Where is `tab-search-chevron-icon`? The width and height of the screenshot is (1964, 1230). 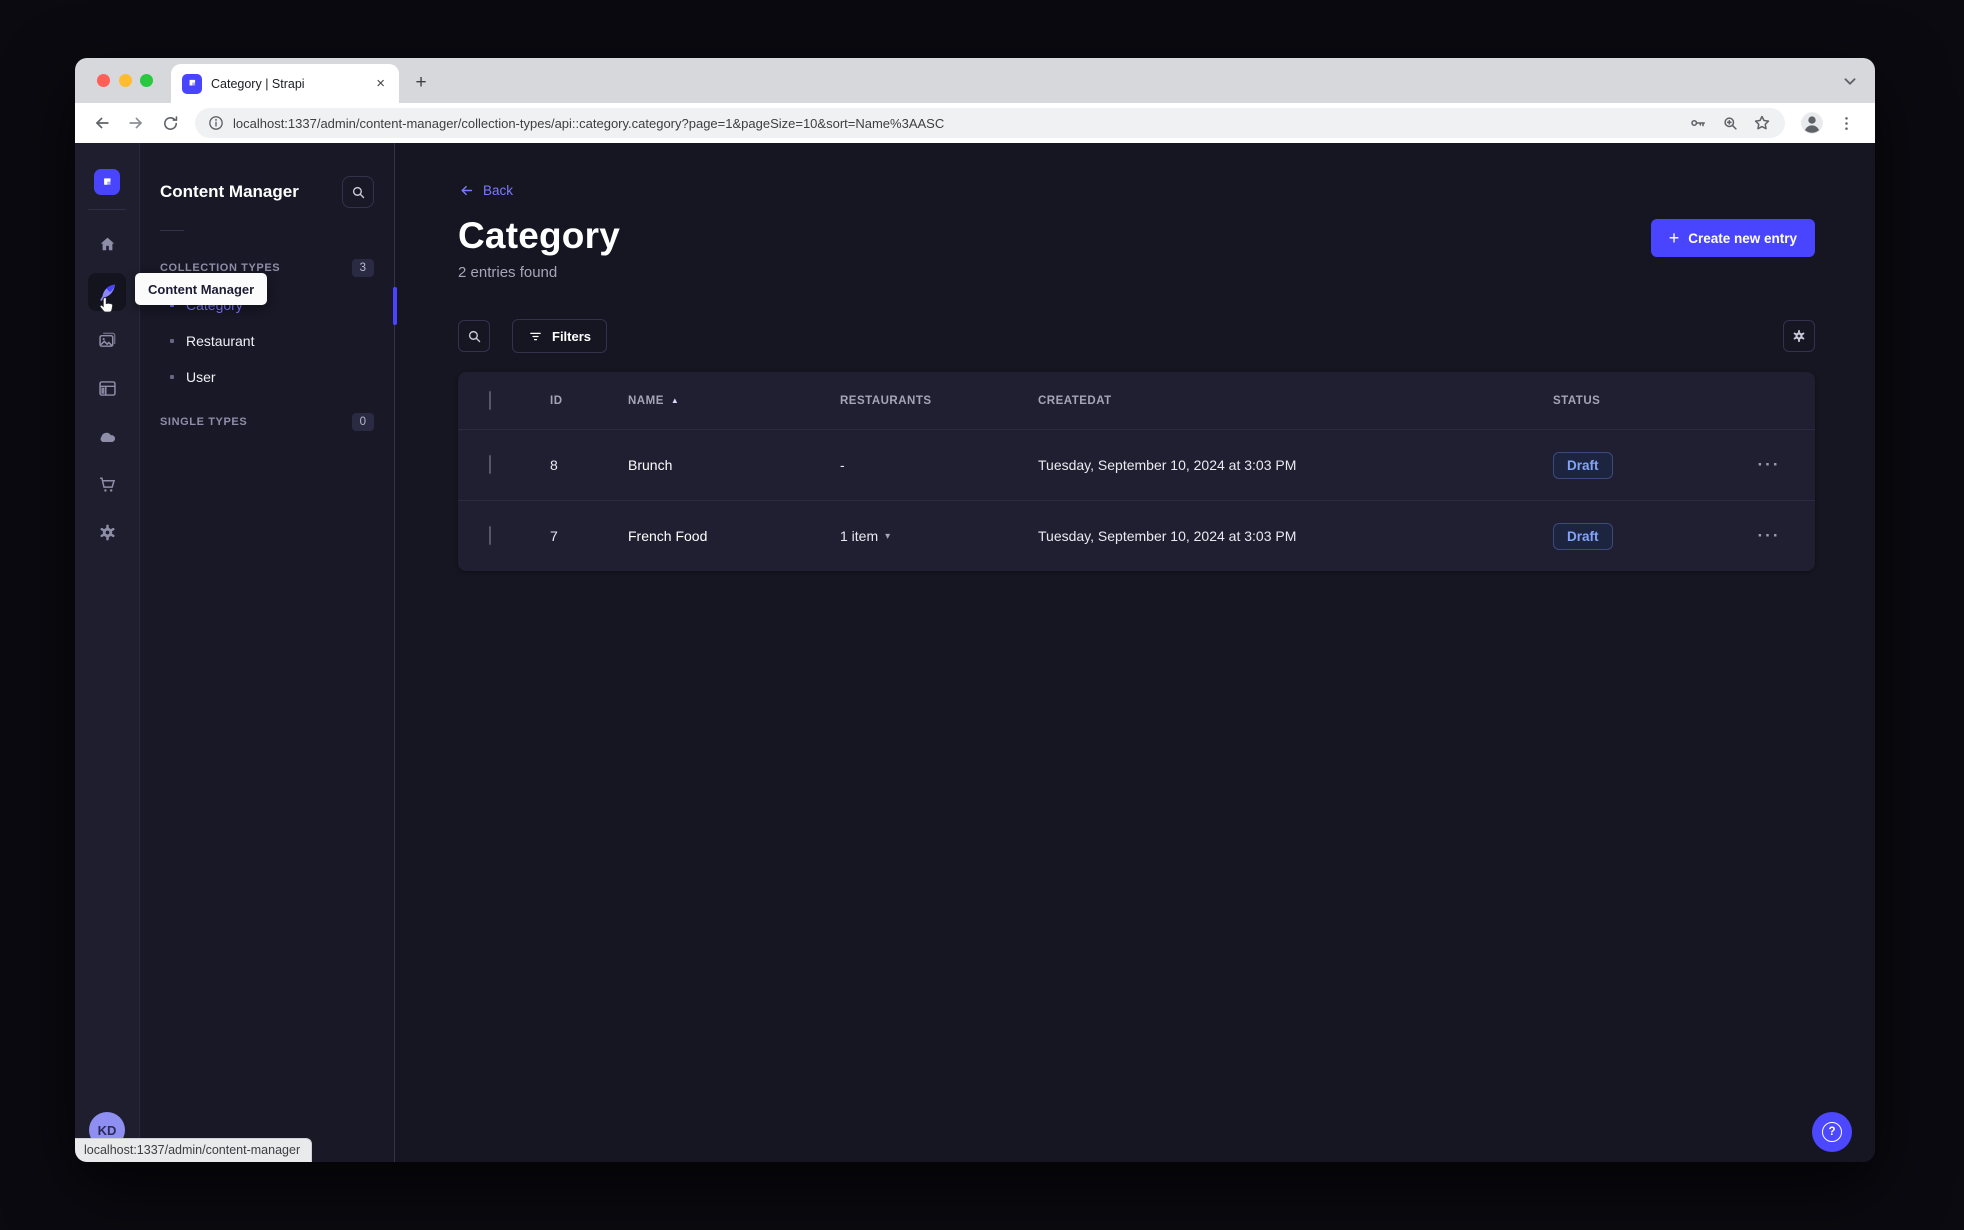
tab-search-chevron-icon is located at coordinates (1850, 81).